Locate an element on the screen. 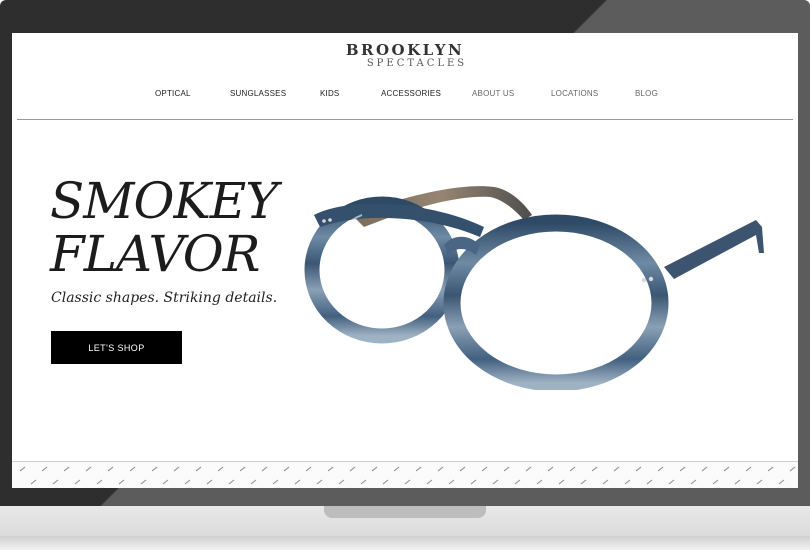 The image size is (810, 550). brand-logo: BROOKLYN SPECTACLES is located at coordinates (405, 55).